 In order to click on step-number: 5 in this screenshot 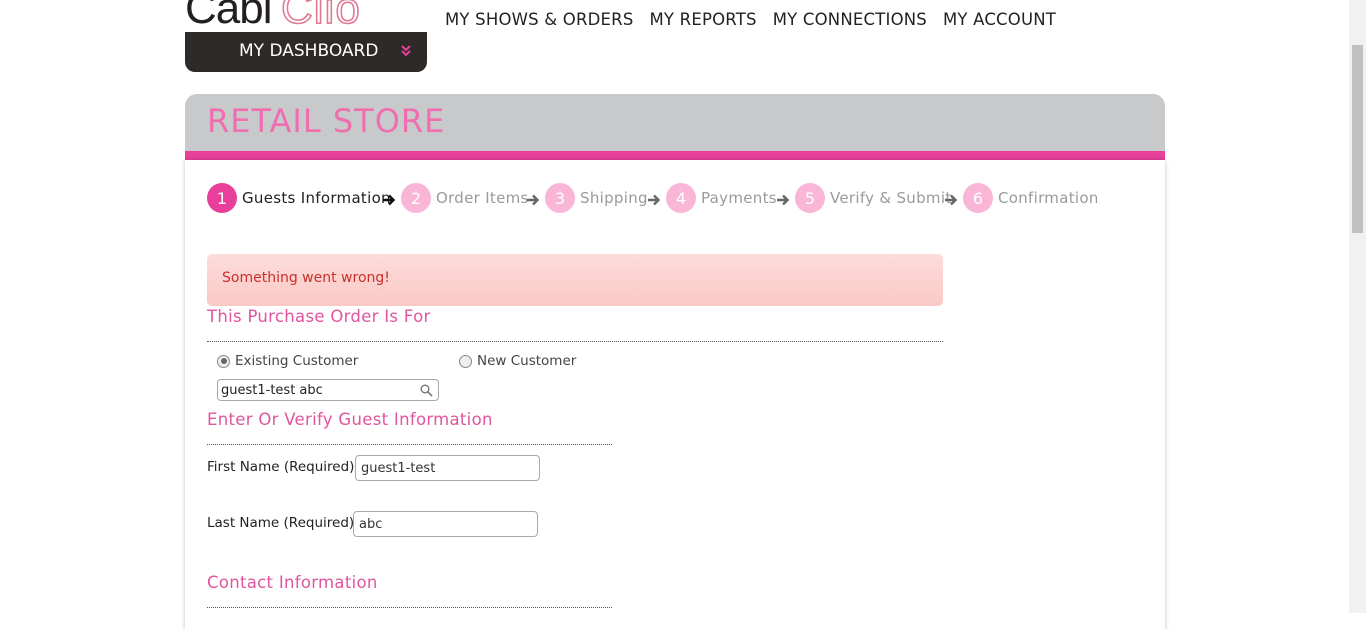, I will do `click(810, 198)`.